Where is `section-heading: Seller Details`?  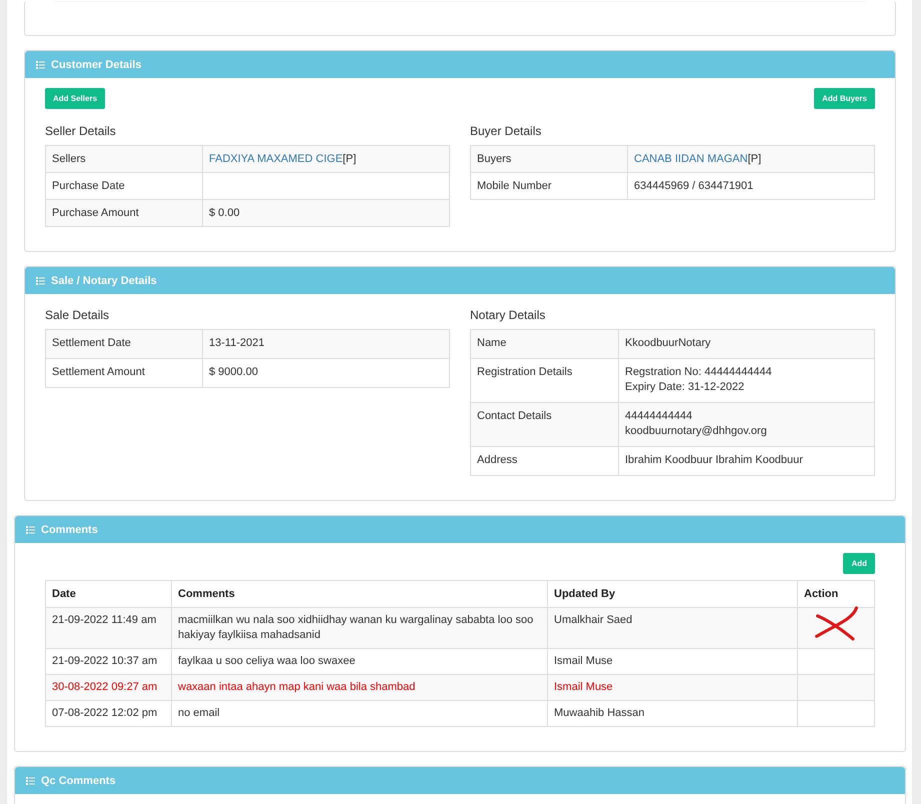 section-heading: Seller Details is located at coordinates (81, 131).